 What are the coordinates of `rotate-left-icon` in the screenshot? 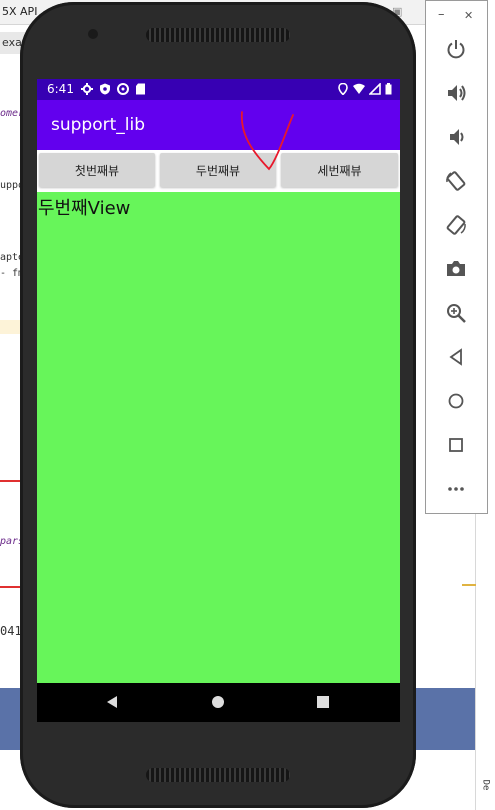 It's located at (456, 181).